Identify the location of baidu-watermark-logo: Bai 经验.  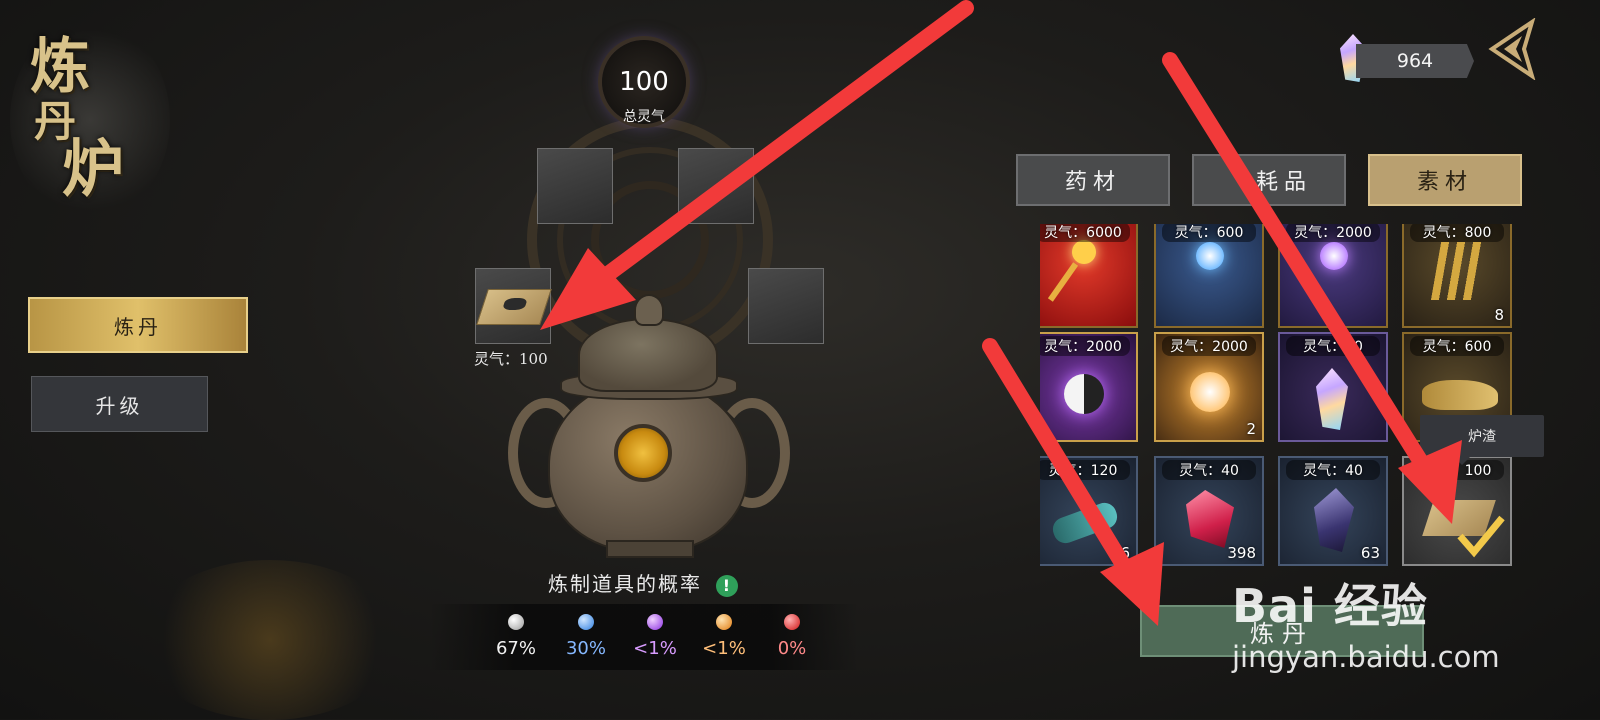
(1330, 606).